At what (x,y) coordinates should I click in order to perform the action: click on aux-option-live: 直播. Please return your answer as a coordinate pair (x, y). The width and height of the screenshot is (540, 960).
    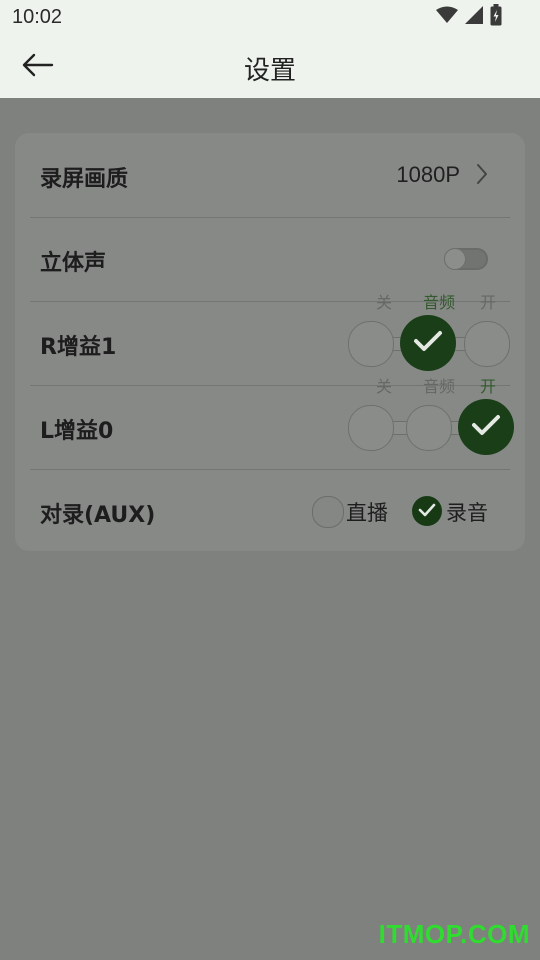
    Looking at the image, I should click on (367, 512).